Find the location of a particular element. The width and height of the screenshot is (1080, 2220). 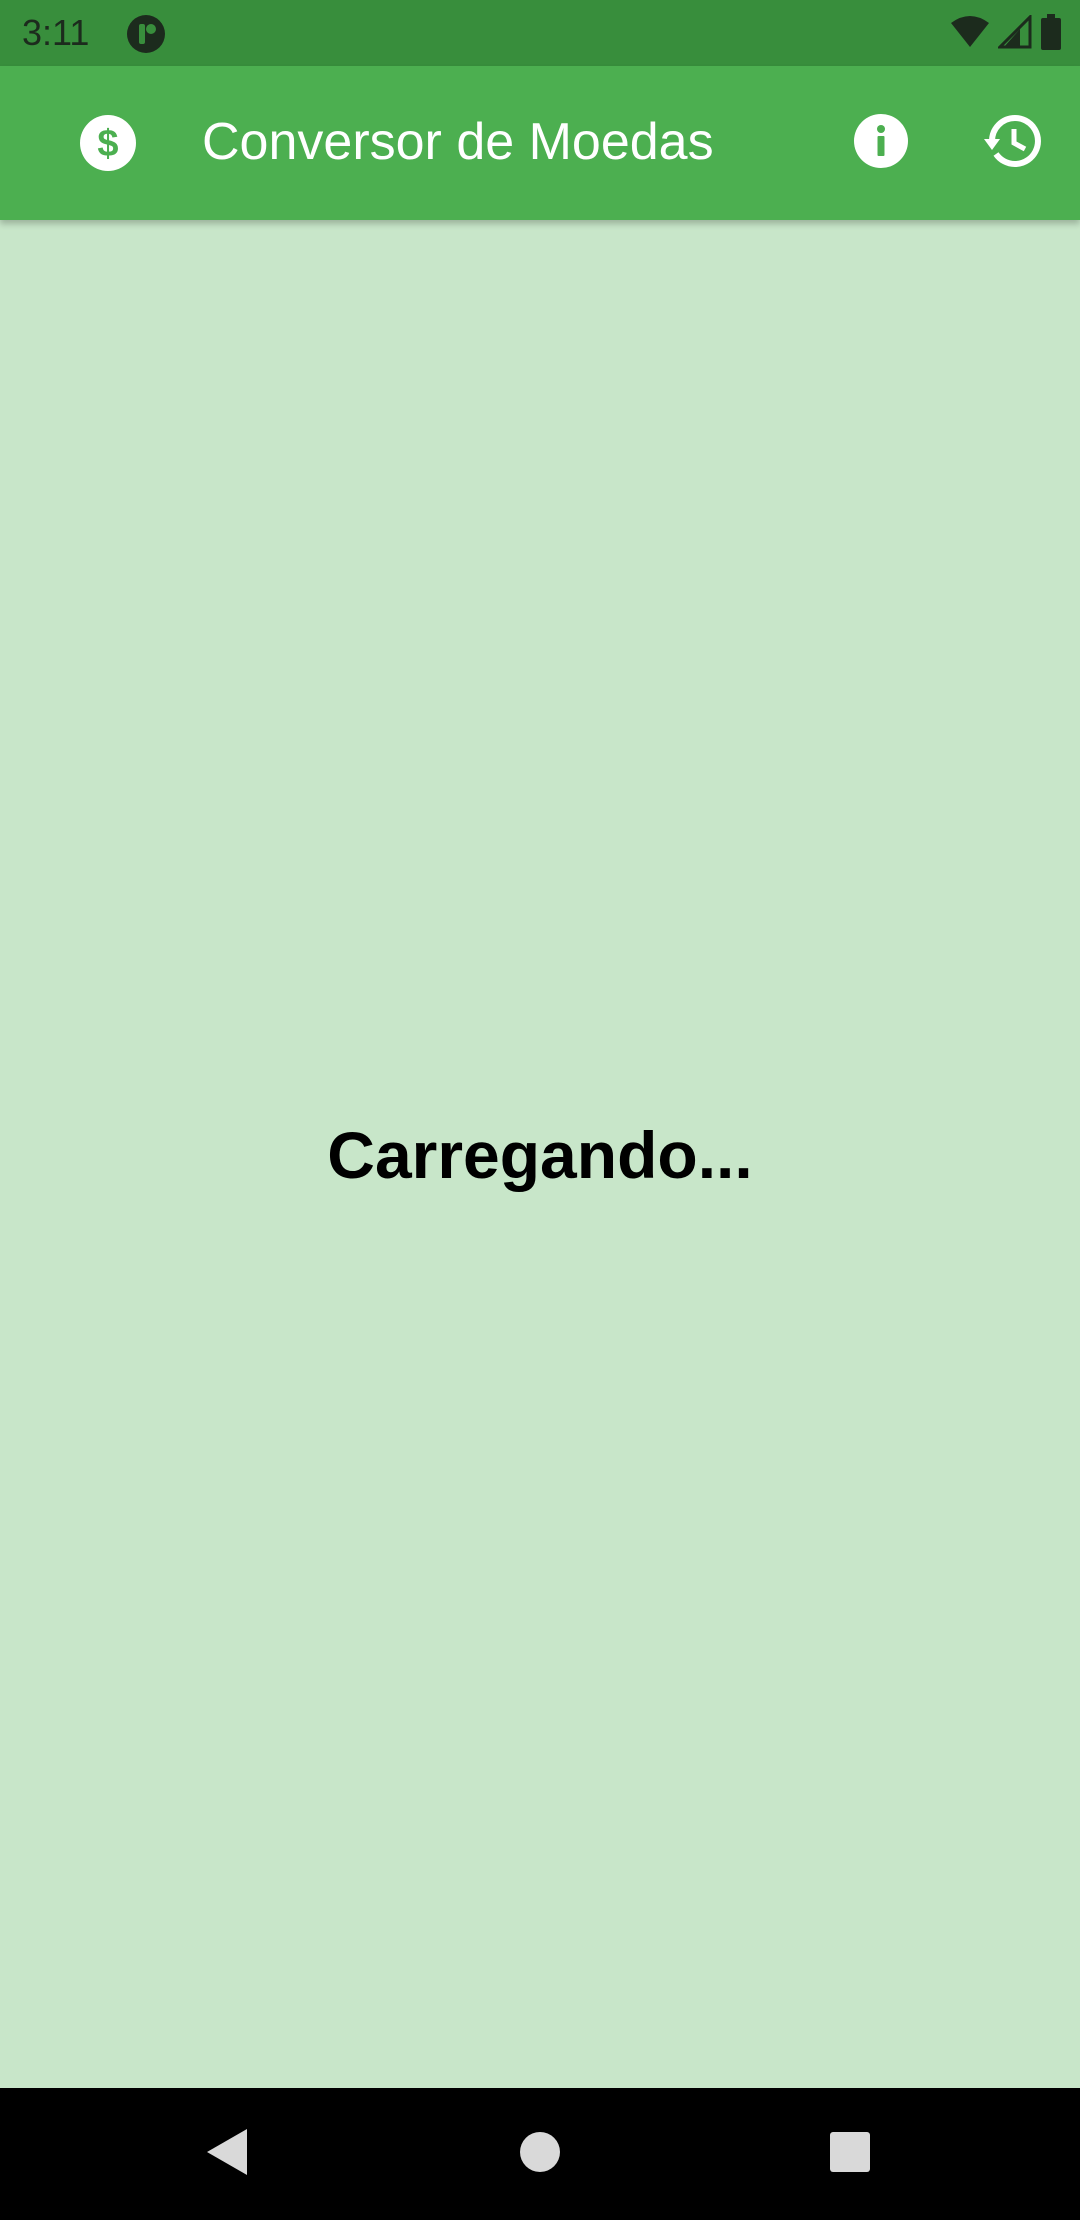

dollar-circle-icon: $ is located at coordinates (108, 143).